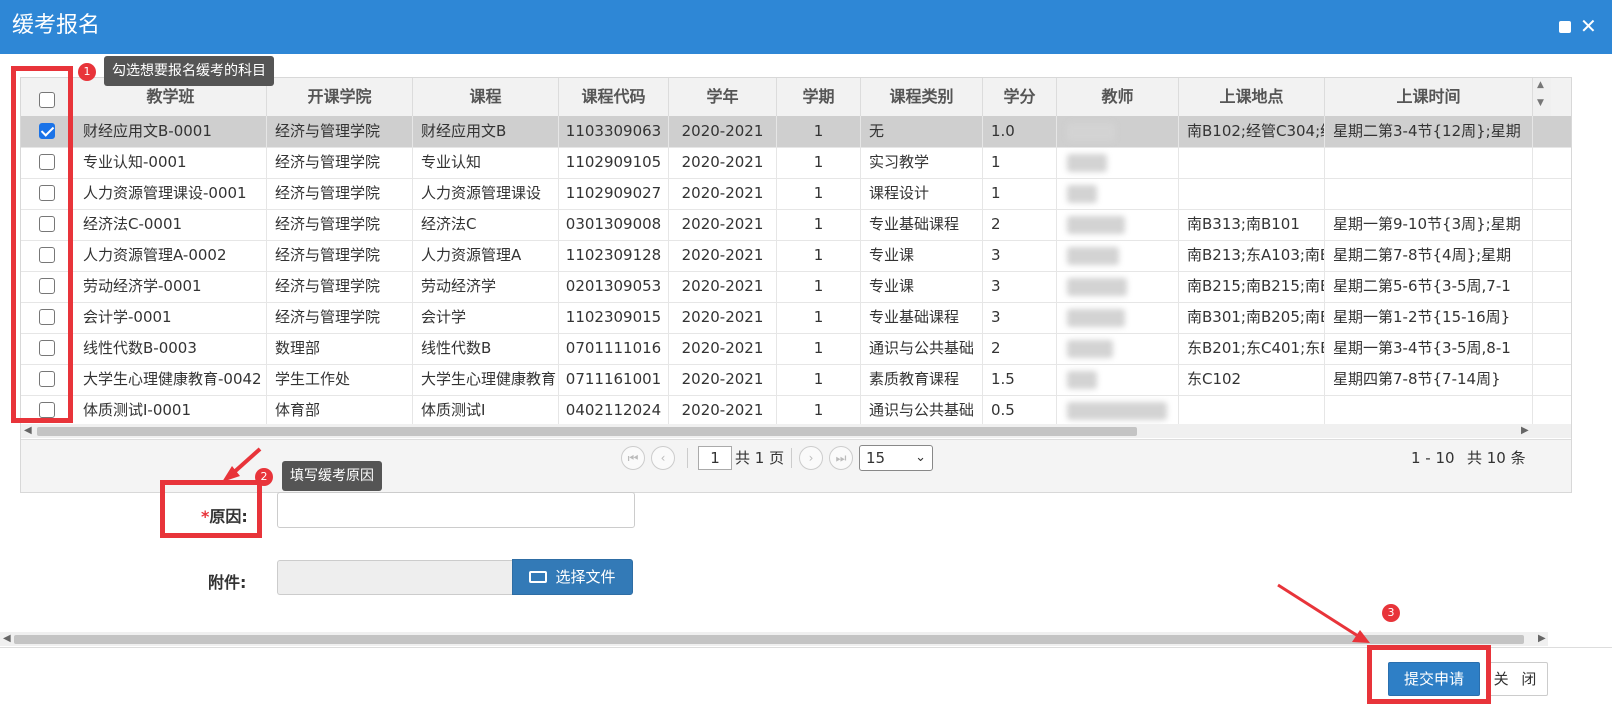  What do you see at coordinates (1429, 224) in the screenshot?
I see `cell-time: 星期一第9-10节{3周};星期` at bounding box center [1429, 224].